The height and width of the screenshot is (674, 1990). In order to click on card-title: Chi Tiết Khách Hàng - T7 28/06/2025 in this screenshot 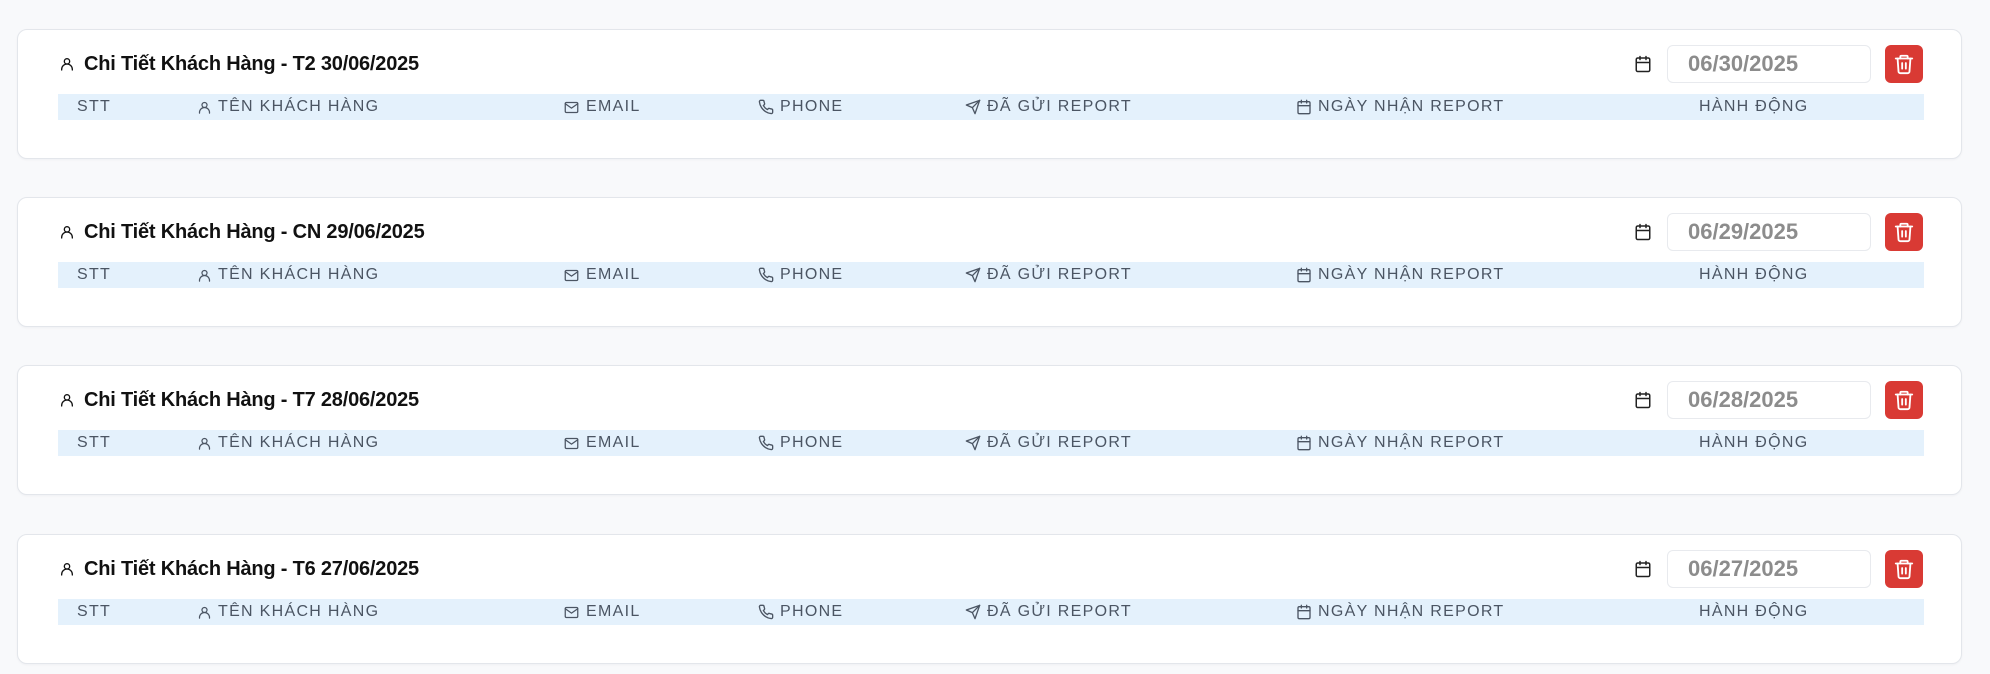, I will do `click(251, 399)`.